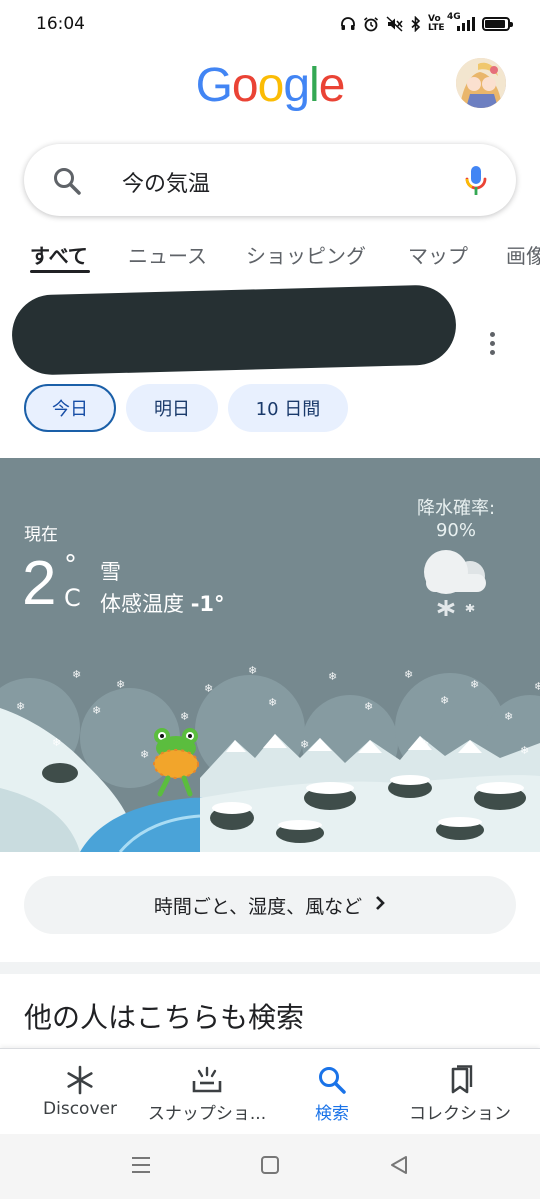 The height and width of the screenshot is (1199, 540). I want to click on volte-icon: Vo LTE, so click(436, 23).